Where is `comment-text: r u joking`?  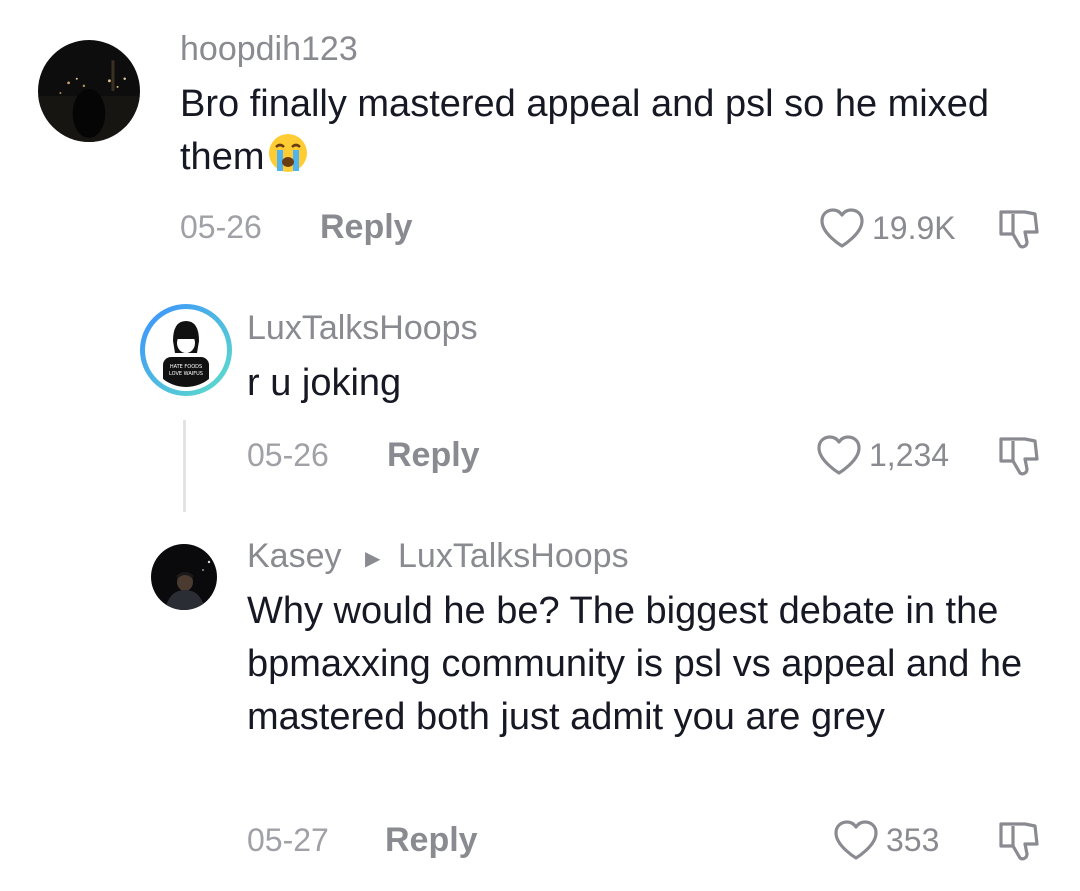
comment-text: r u joking is located at coordinates (324, 383).